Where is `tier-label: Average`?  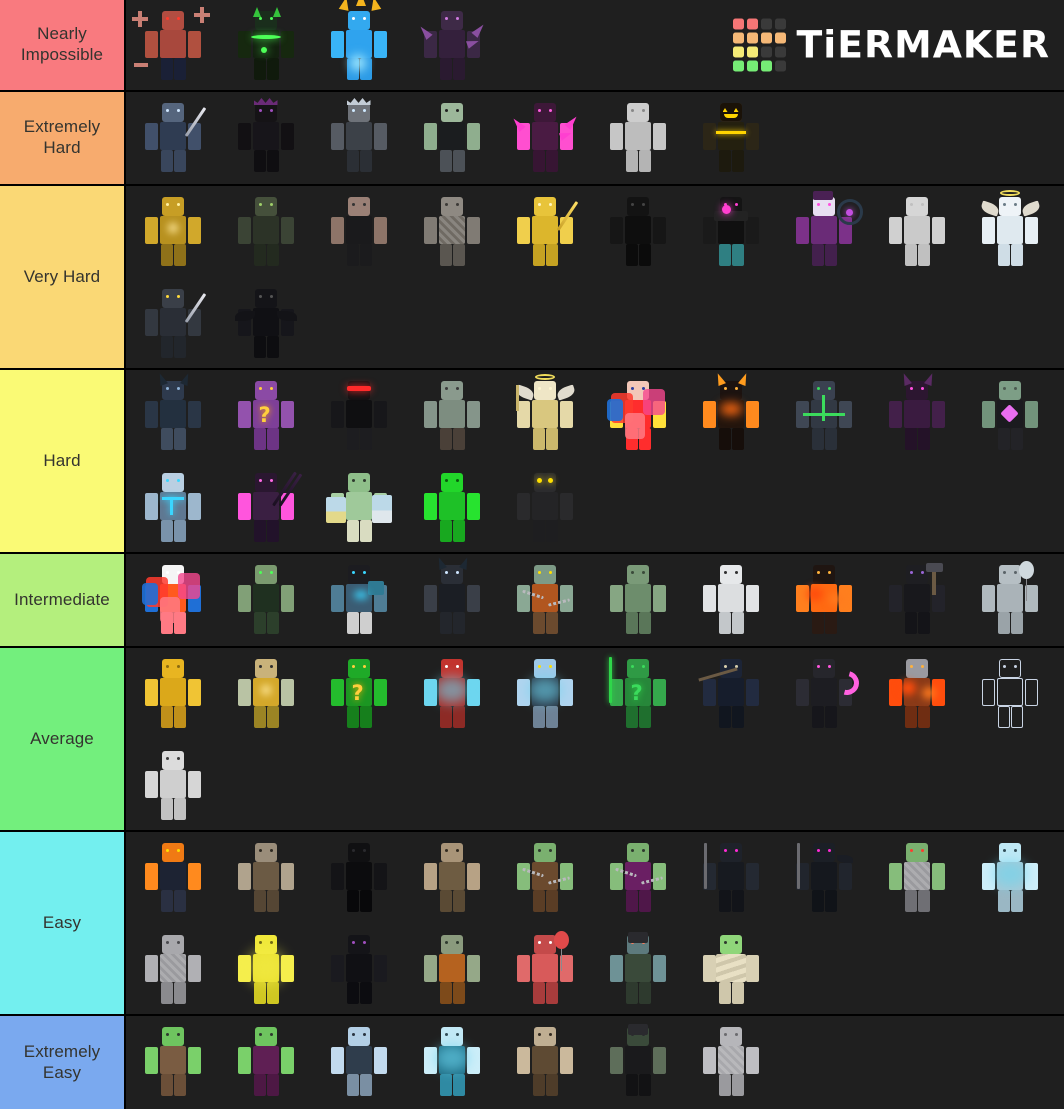 tier-label: Average is located at coordinates (63, 739).